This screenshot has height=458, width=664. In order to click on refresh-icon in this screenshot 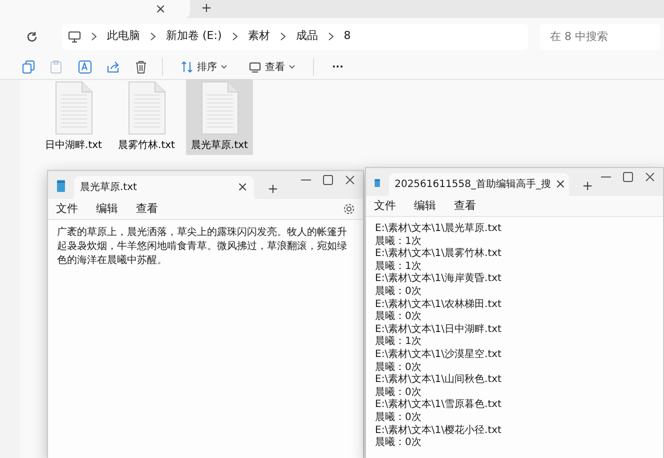, I will do `click(32, 36)`.